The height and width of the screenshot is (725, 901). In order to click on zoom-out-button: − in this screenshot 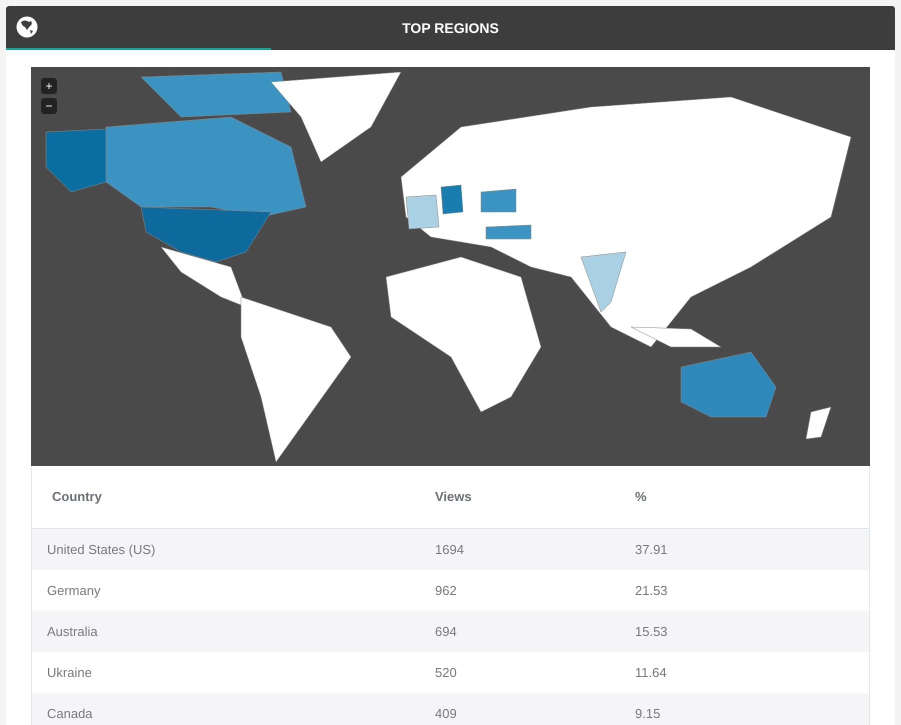, I will do `click(49, 106)`.